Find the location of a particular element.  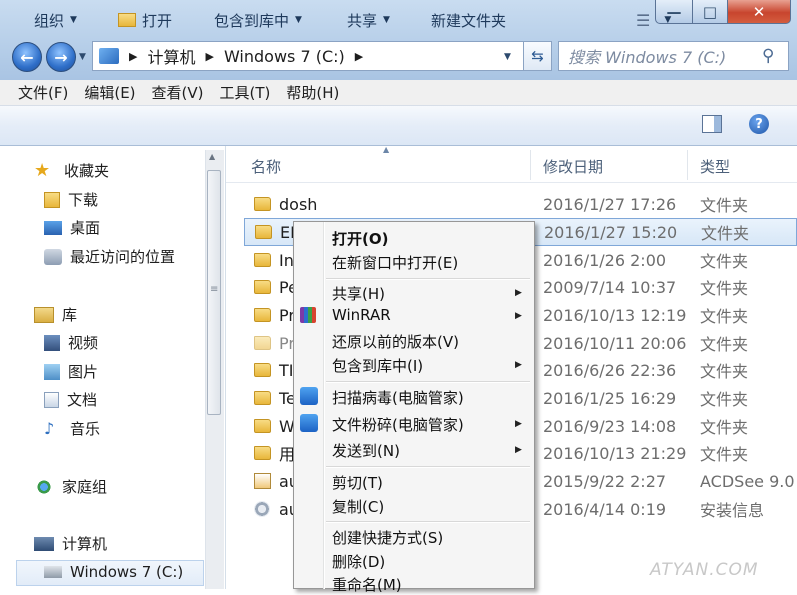

nav-item-label: 音乐 is located at coordinates (85, 429).